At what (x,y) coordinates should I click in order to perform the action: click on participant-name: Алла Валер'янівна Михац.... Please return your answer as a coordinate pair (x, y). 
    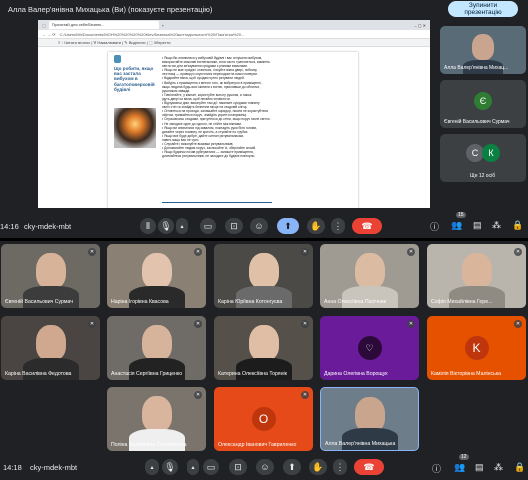
    Looking at the image, I should click on (476, 68).